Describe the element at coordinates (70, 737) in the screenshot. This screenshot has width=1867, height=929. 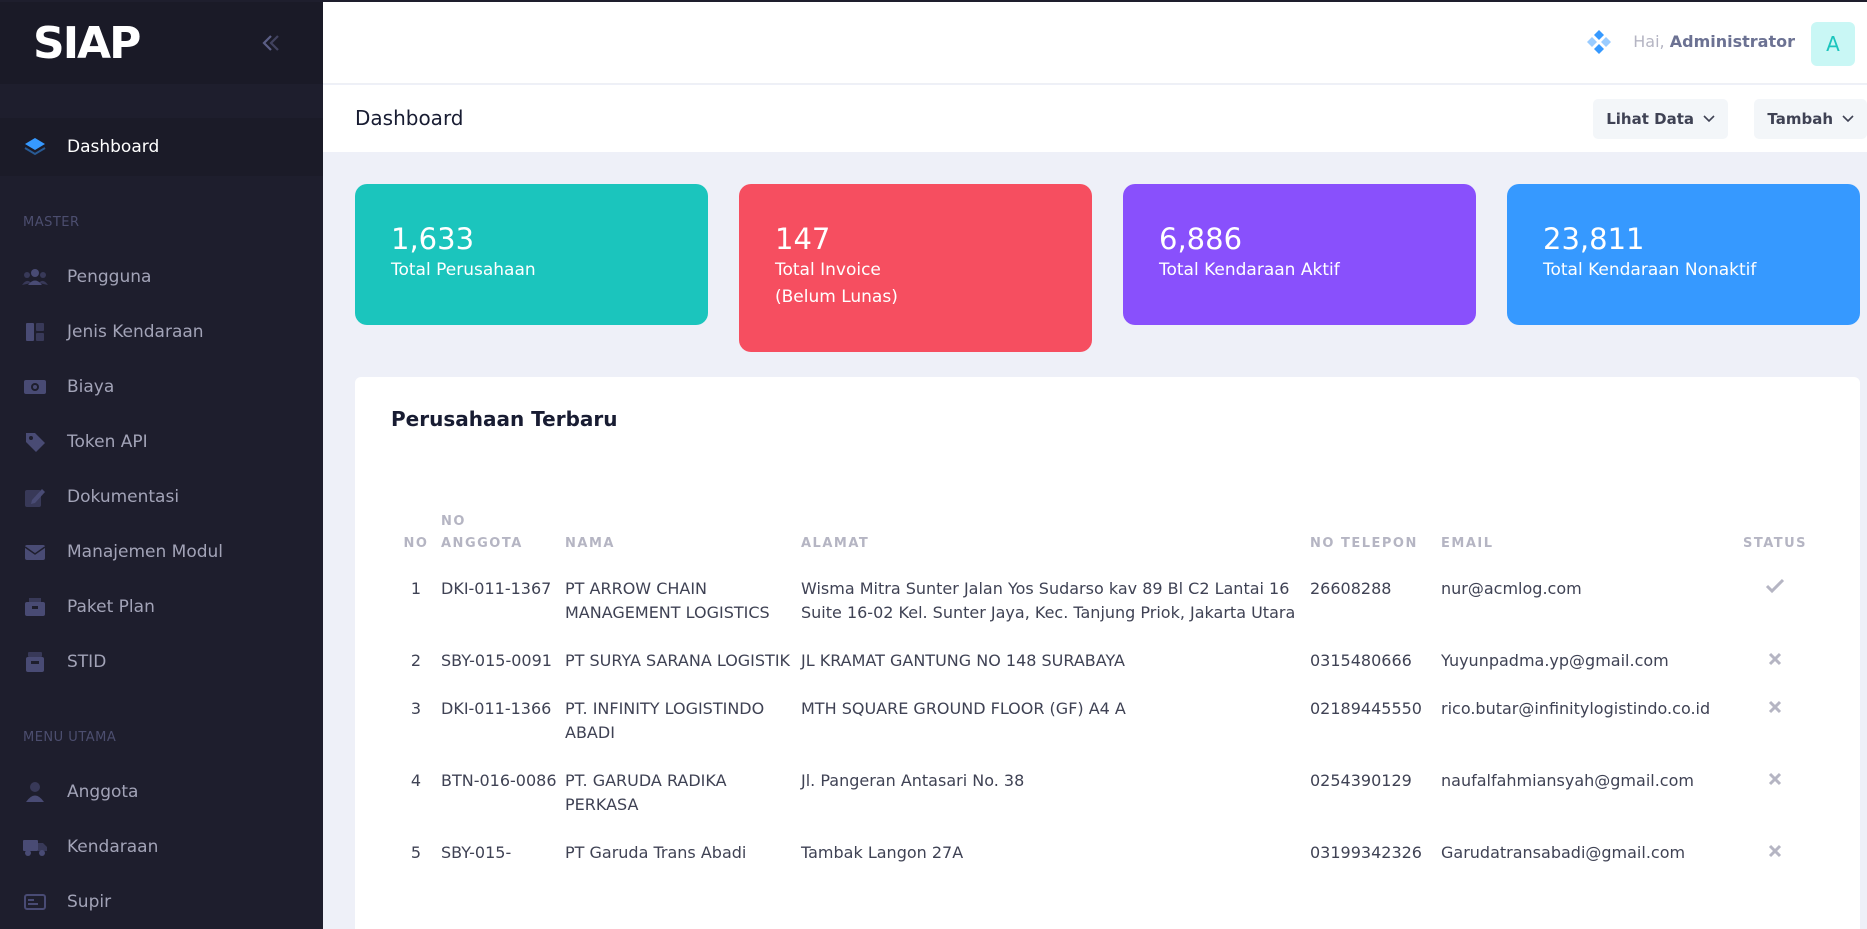
I see `section-menu-utama-heading: MENU UTAMA` at that location.